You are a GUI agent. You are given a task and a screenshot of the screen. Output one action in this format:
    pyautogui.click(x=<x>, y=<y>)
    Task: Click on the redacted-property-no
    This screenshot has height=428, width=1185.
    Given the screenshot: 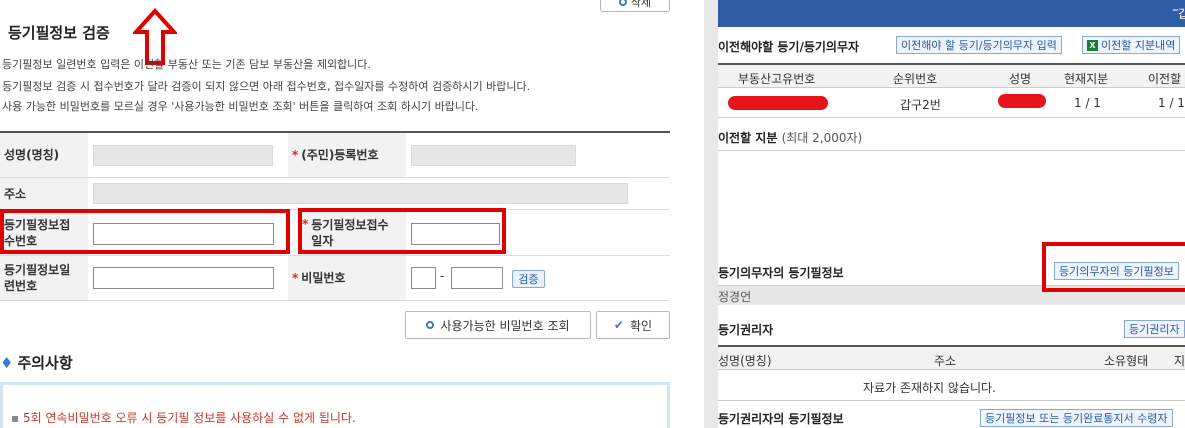 What is the action you would take?
    pyautogui.click(x=778, y=103)
    